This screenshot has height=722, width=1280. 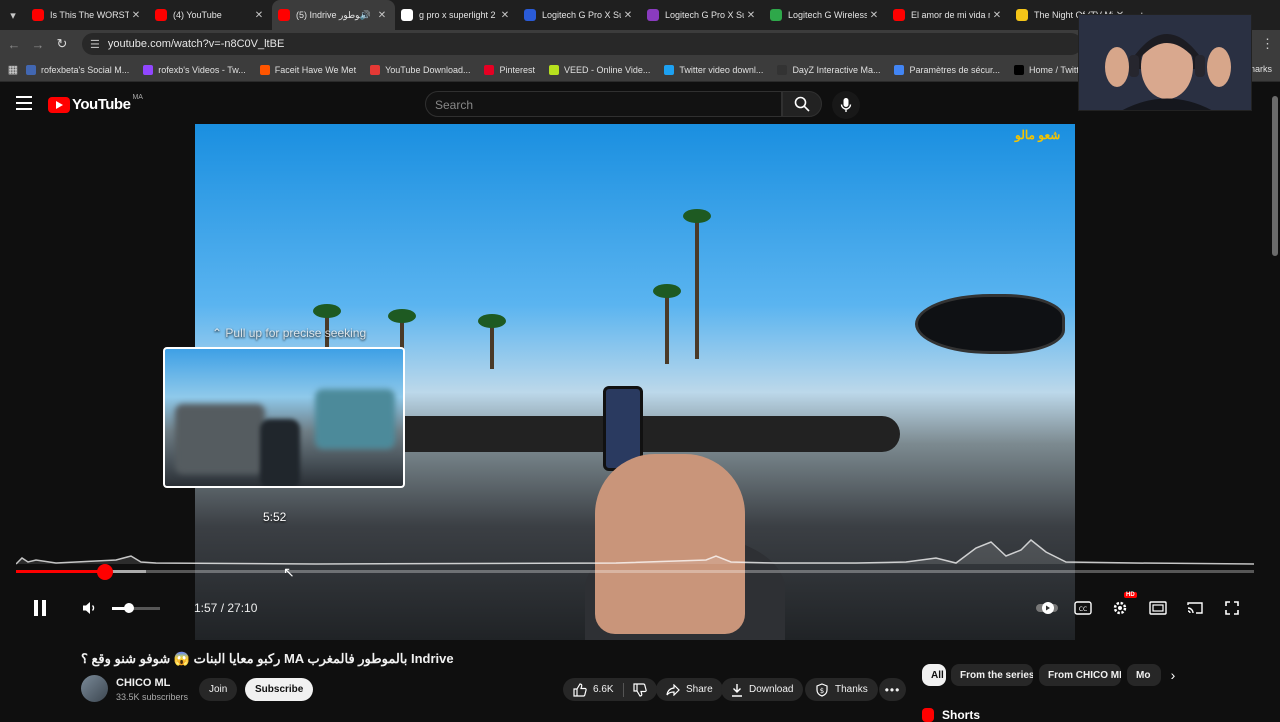 What do you see at coordinates (1232, 608) in the screenshot?
I see `fullscreen-button` at bounding box center [1232, 608].